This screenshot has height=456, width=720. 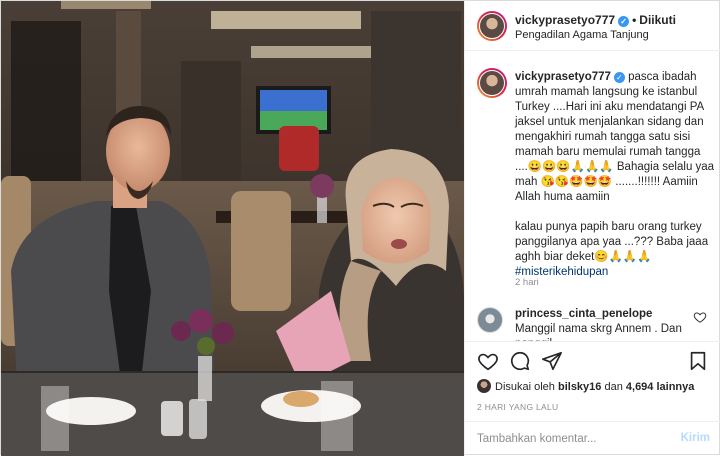 I want to click on action-bar, so click(x=592, y=360).